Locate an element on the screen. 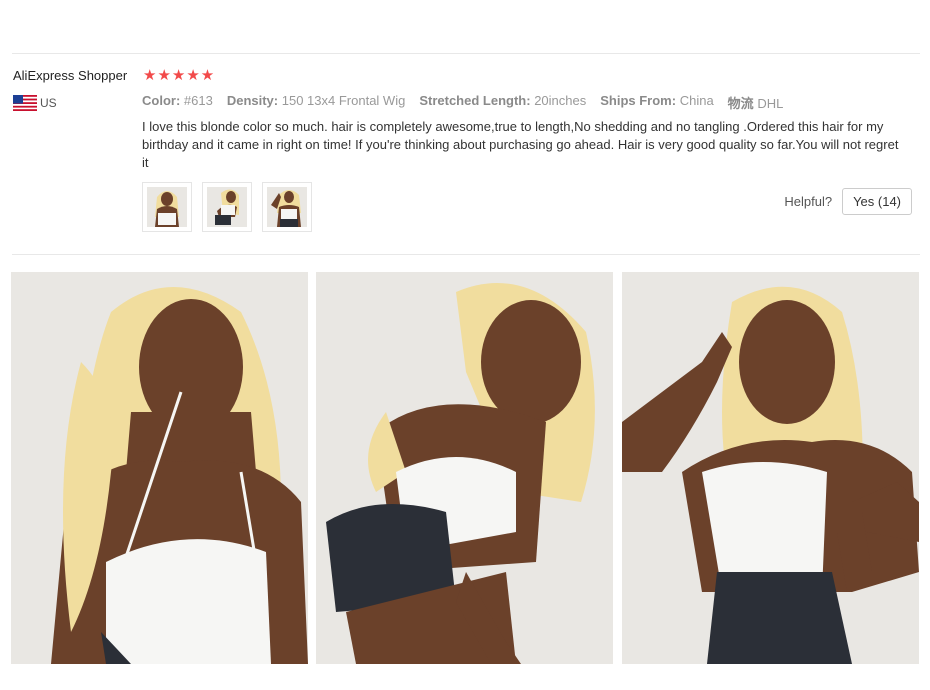 This screenshot has height=690, width=930. review-thumbnails is located at coordinates (227, 207).